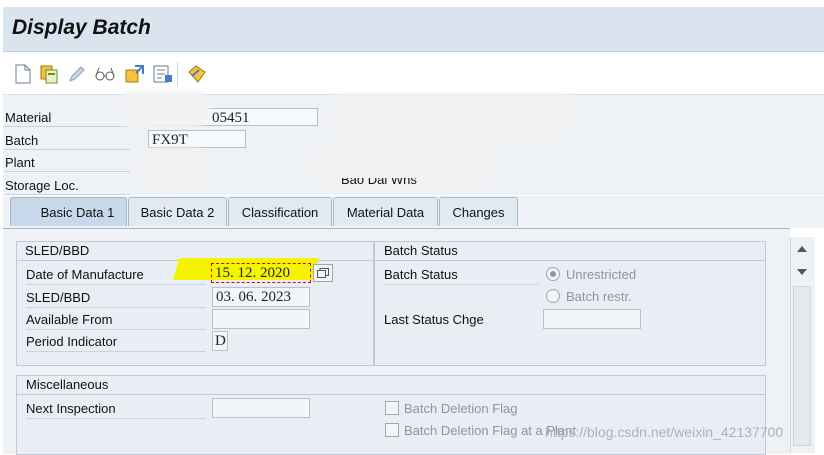 This screenshot has height=455, width=824. Describe the element at coordinates (601, 274) in the screenshot. I see `unrestricted-radio-label: Unrestricted` at that location.